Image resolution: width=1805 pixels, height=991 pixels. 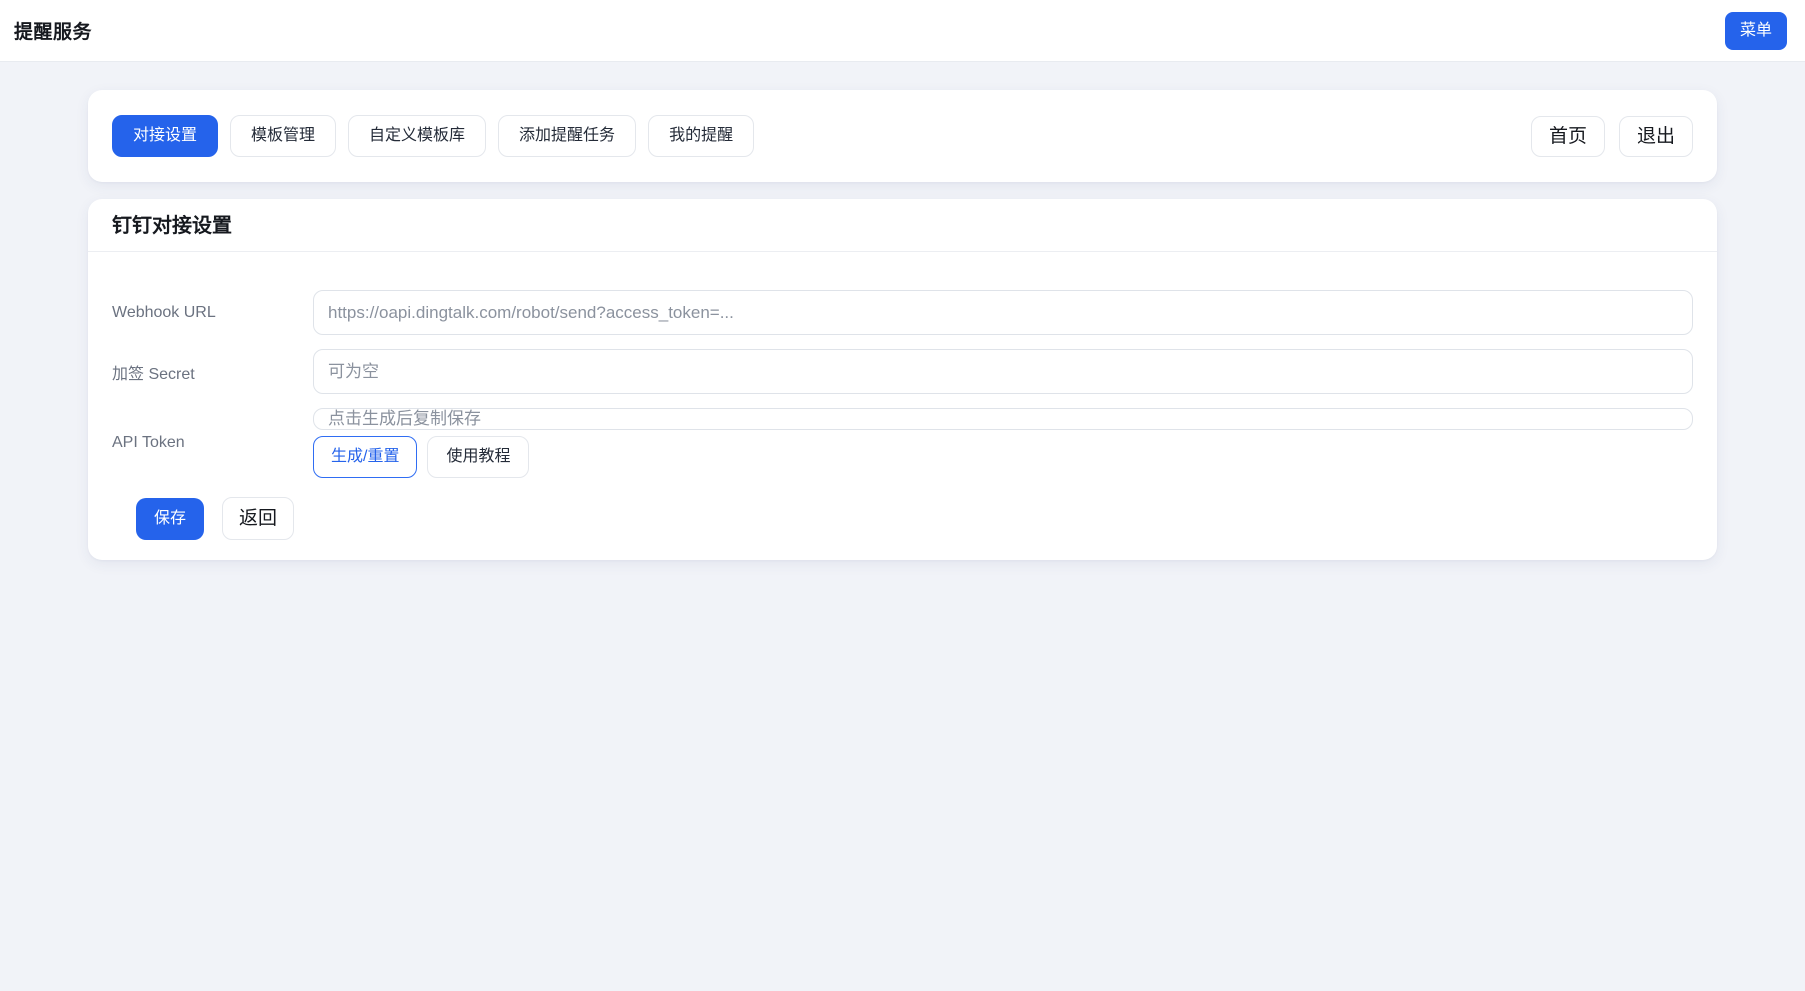 I want to click on generate-reset-button: 生成/重置, so click(x=365, y=457).